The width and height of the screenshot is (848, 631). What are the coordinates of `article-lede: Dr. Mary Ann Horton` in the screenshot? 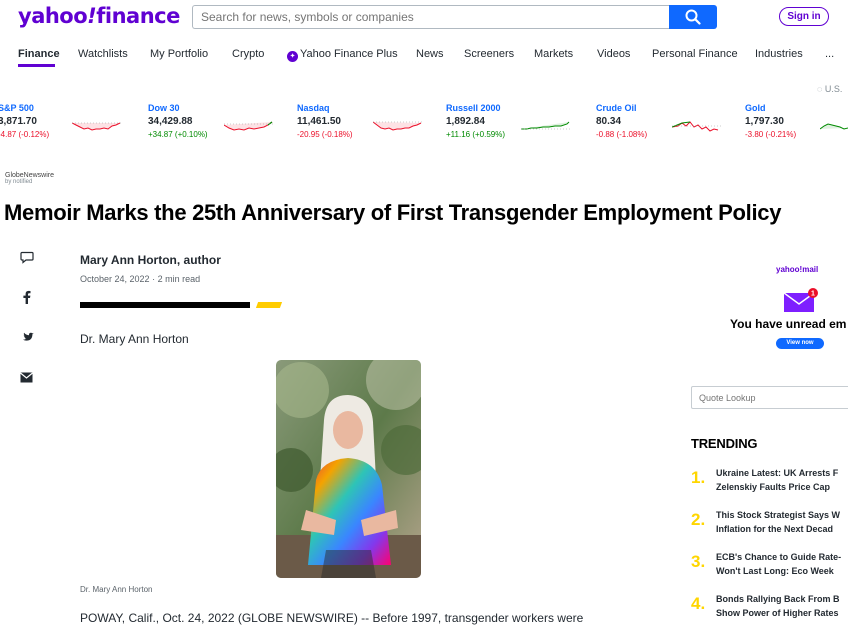 It's located at (134, 339).